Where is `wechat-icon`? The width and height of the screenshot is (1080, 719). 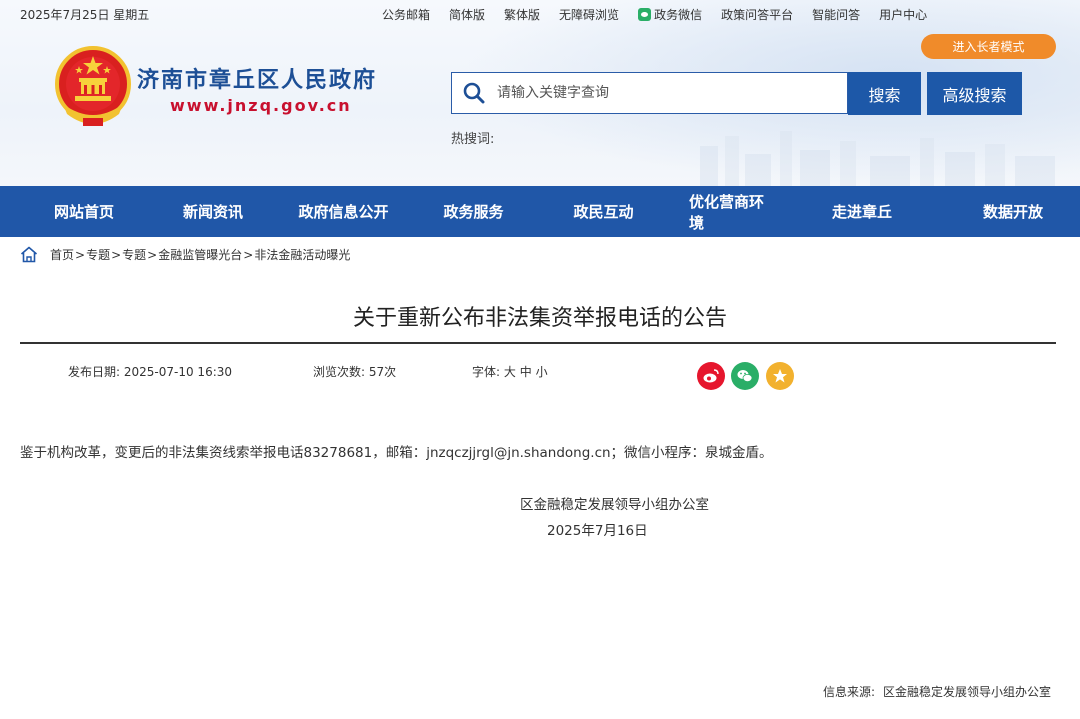 wechat-icon is located at coordinates (745, 376).